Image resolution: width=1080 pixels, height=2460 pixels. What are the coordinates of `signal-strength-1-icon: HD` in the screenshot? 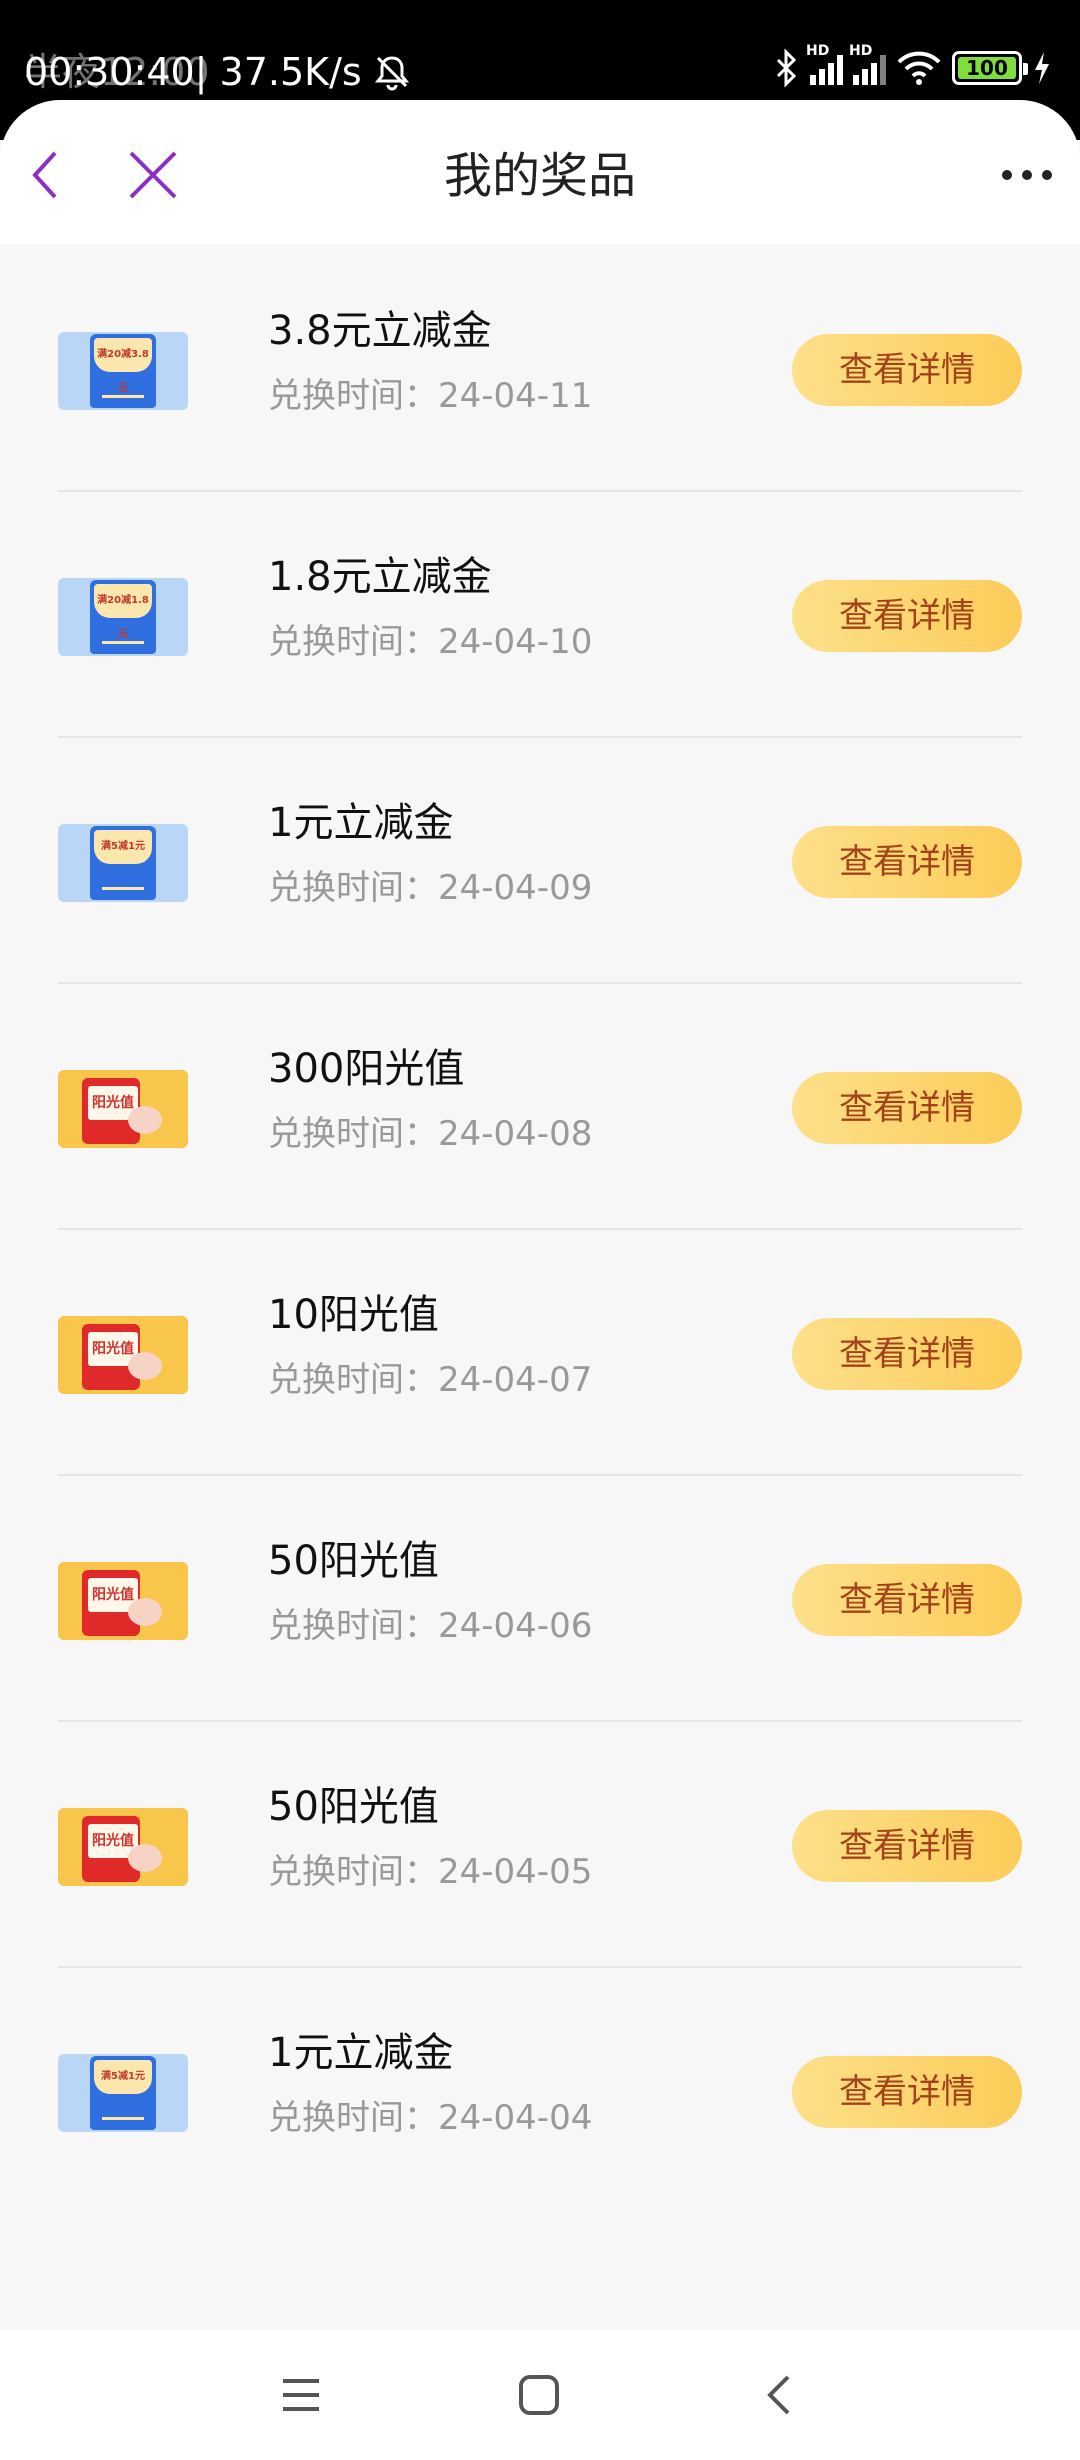 It's located at (824, 64).